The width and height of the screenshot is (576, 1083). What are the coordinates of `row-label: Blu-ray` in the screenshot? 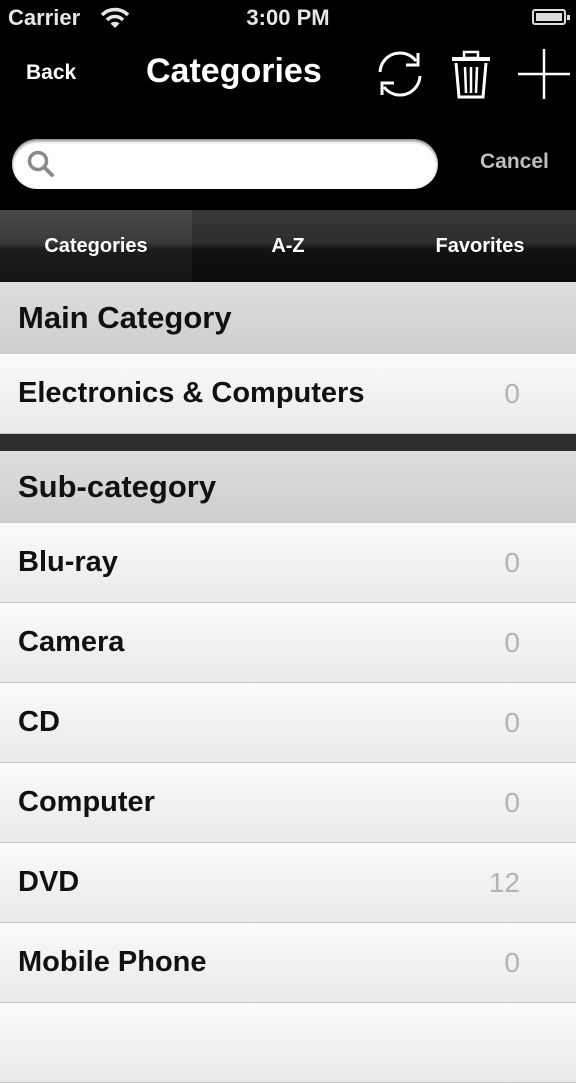 It's located at (68, 562).